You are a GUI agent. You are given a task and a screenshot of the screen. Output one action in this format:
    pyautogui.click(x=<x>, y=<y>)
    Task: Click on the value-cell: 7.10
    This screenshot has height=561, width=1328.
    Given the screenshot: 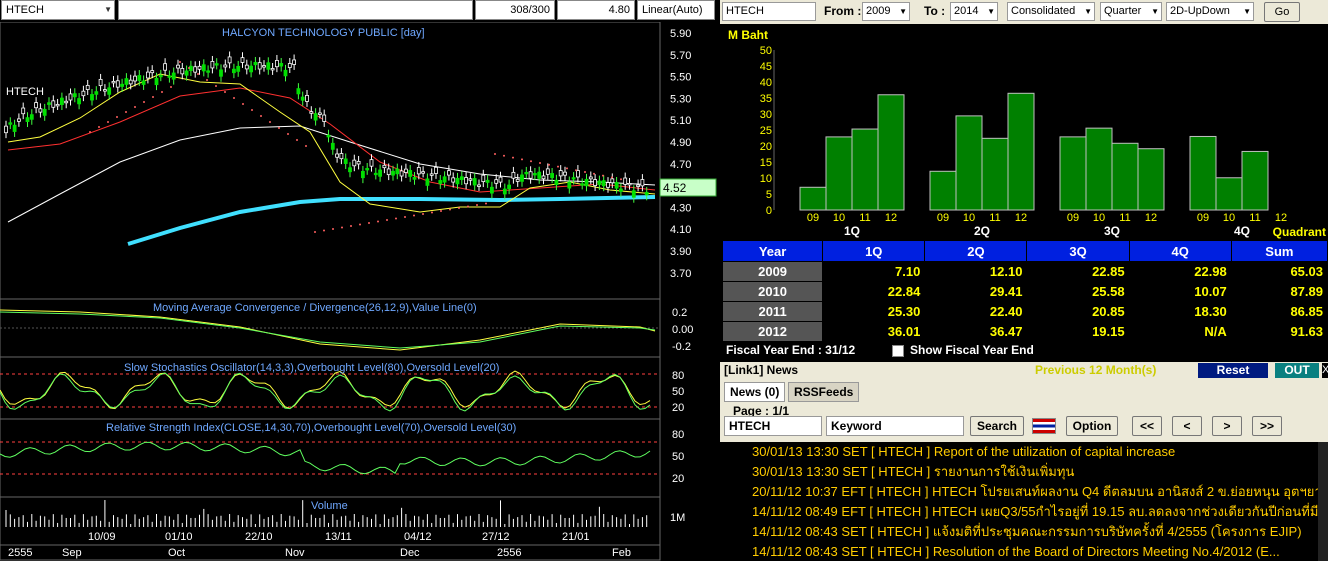 What is the action you would take?
    pyautogui.click(x=874, y=271)
    